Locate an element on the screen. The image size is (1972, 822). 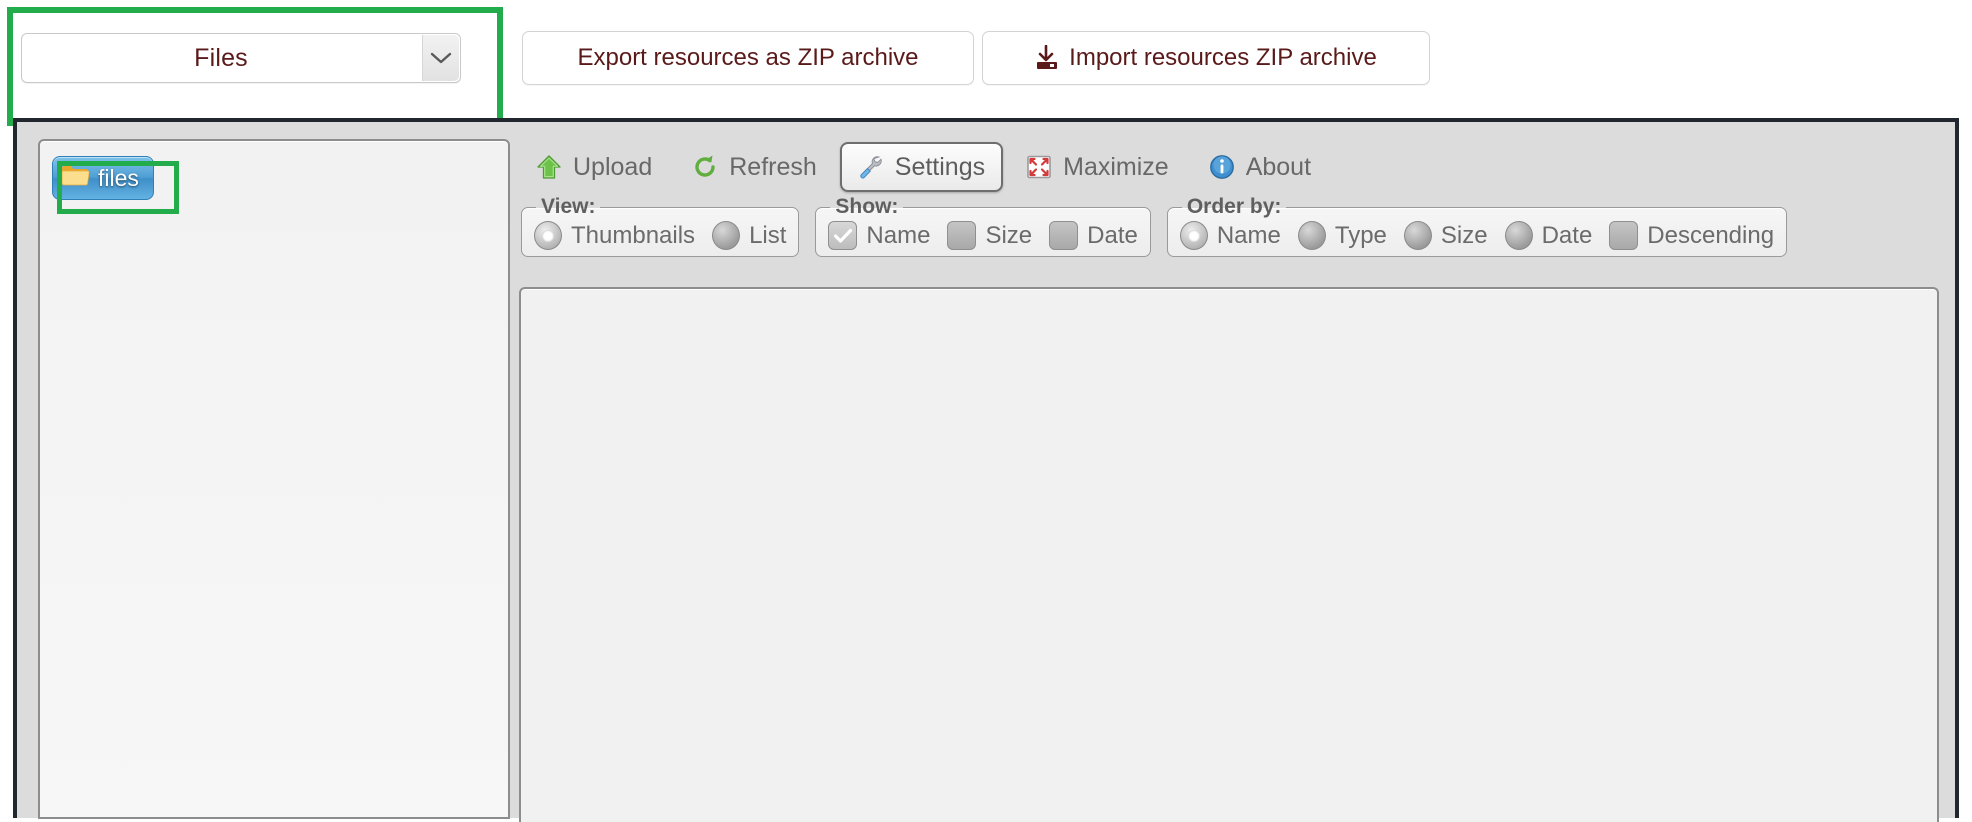
order-by-group: Order by: Name Type Size Date Descending is located at coordinates (1477, 226).